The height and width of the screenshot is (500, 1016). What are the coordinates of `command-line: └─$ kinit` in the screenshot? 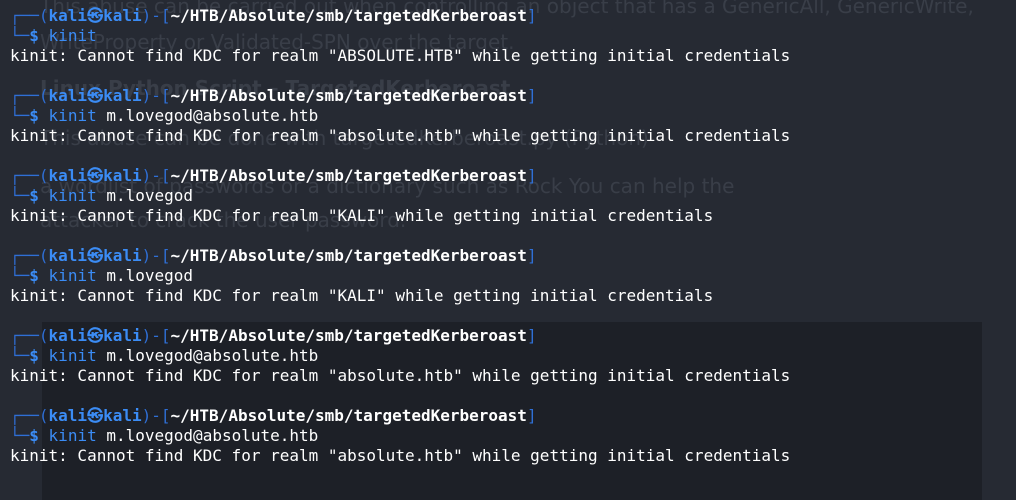 It's located at (400, 36).